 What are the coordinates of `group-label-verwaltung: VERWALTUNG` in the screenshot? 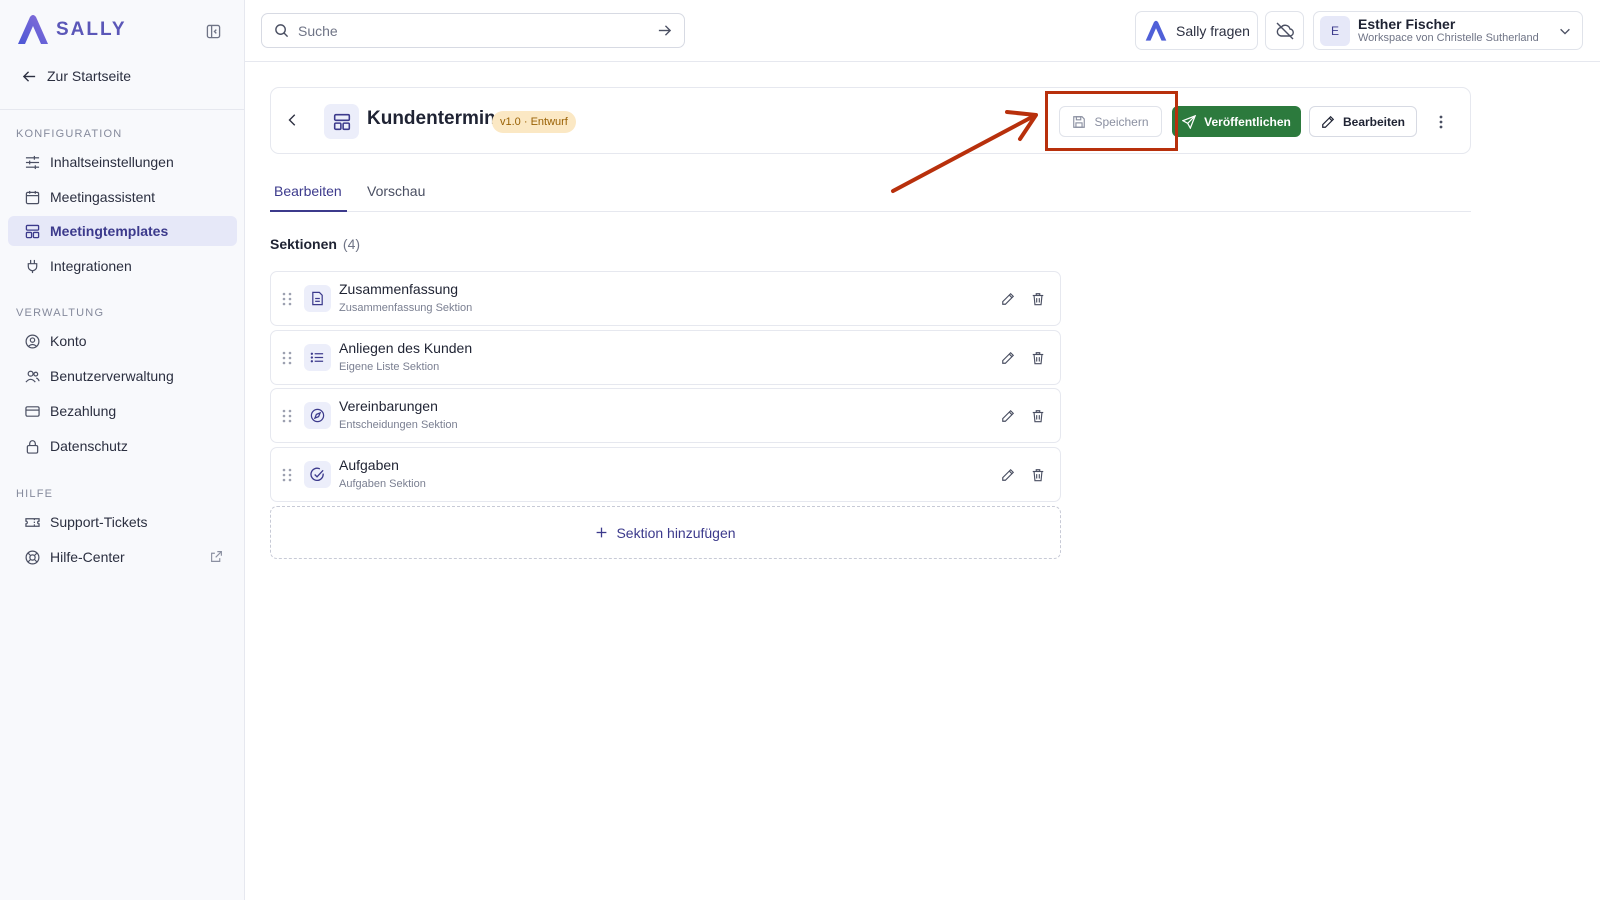 It's located at (60, 313).